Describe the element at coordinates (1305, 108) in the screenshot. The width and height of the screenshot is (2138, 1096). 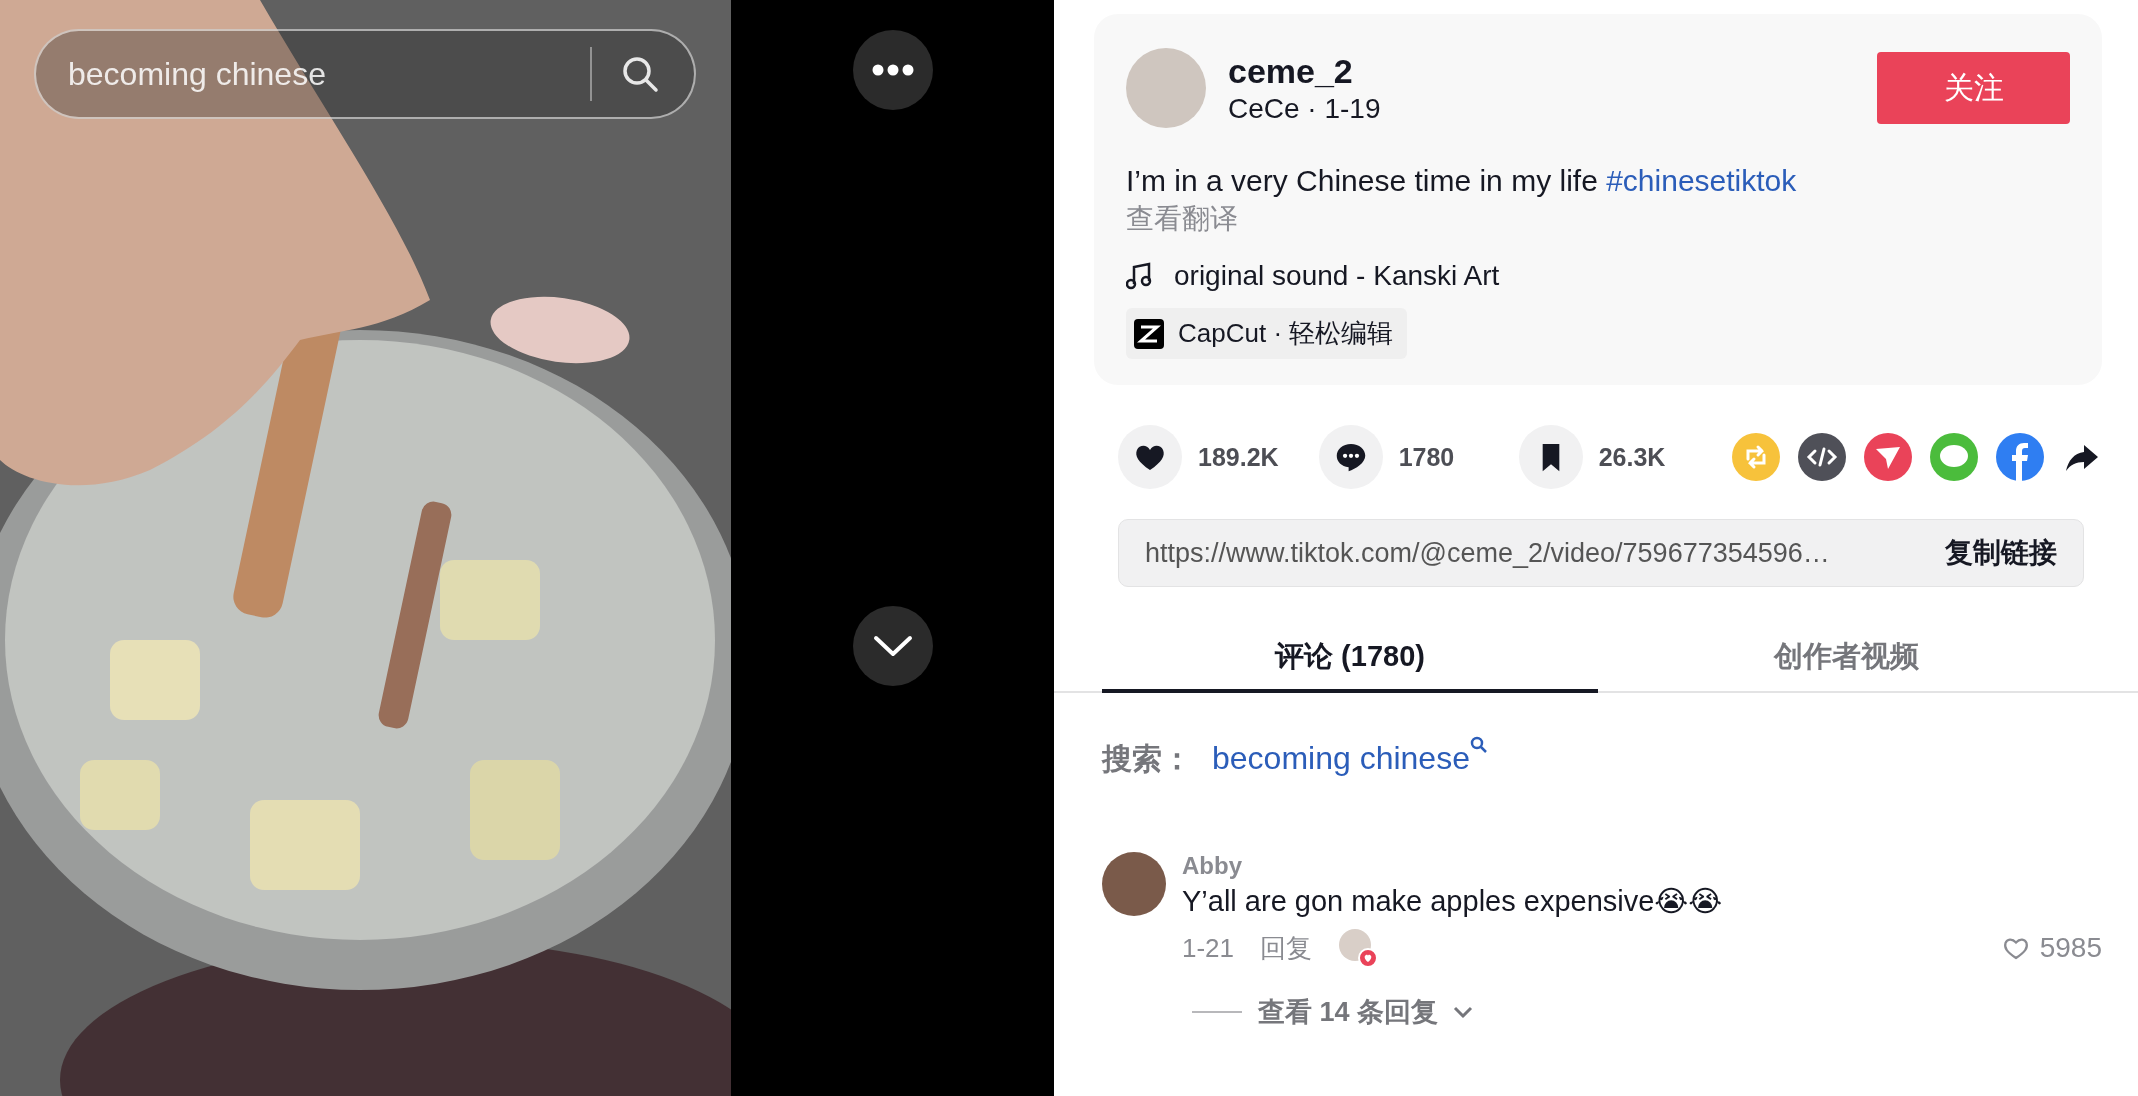
I see `author-meta: CeCe · 1-19` at that location.